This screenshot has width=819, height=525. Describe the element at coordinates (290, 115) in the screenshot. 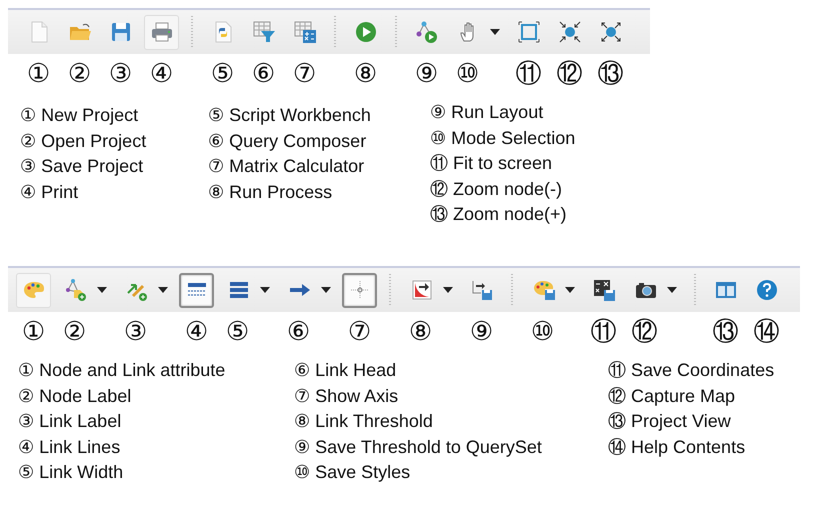

I see `legend-entry: ⑤ Script Workbench` at that location.